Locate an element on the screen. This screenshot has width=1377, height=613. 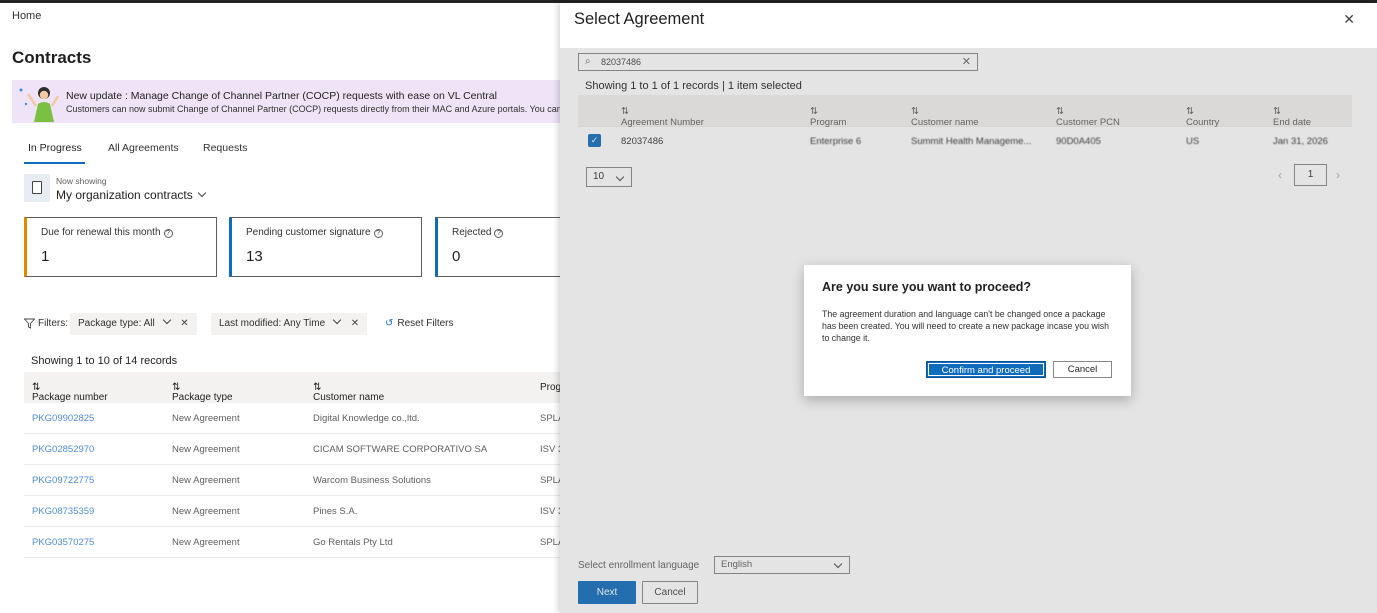
package-type-filter: Package type: All ✕ is located at coordinates (133, 324).